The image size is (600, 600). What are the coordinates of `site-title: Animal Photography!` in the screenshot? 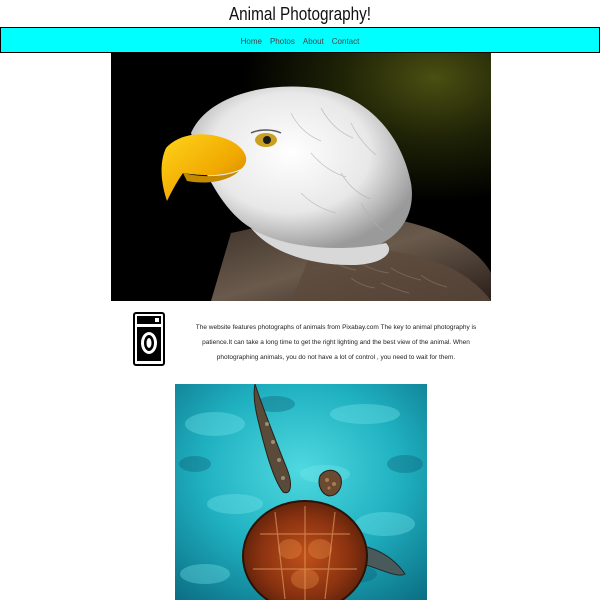 It's located at (300, 14).